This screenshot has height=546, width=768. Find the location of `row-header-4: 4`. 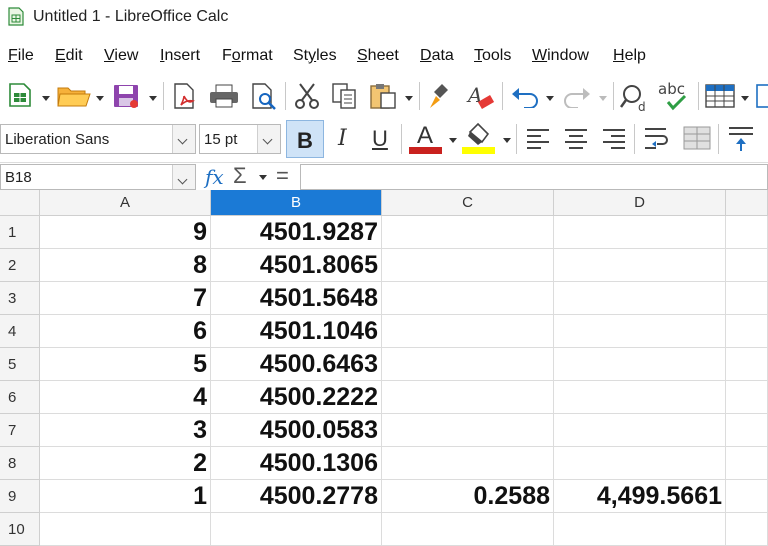

row-header-4: 4 is located at coordinates (20, 331).